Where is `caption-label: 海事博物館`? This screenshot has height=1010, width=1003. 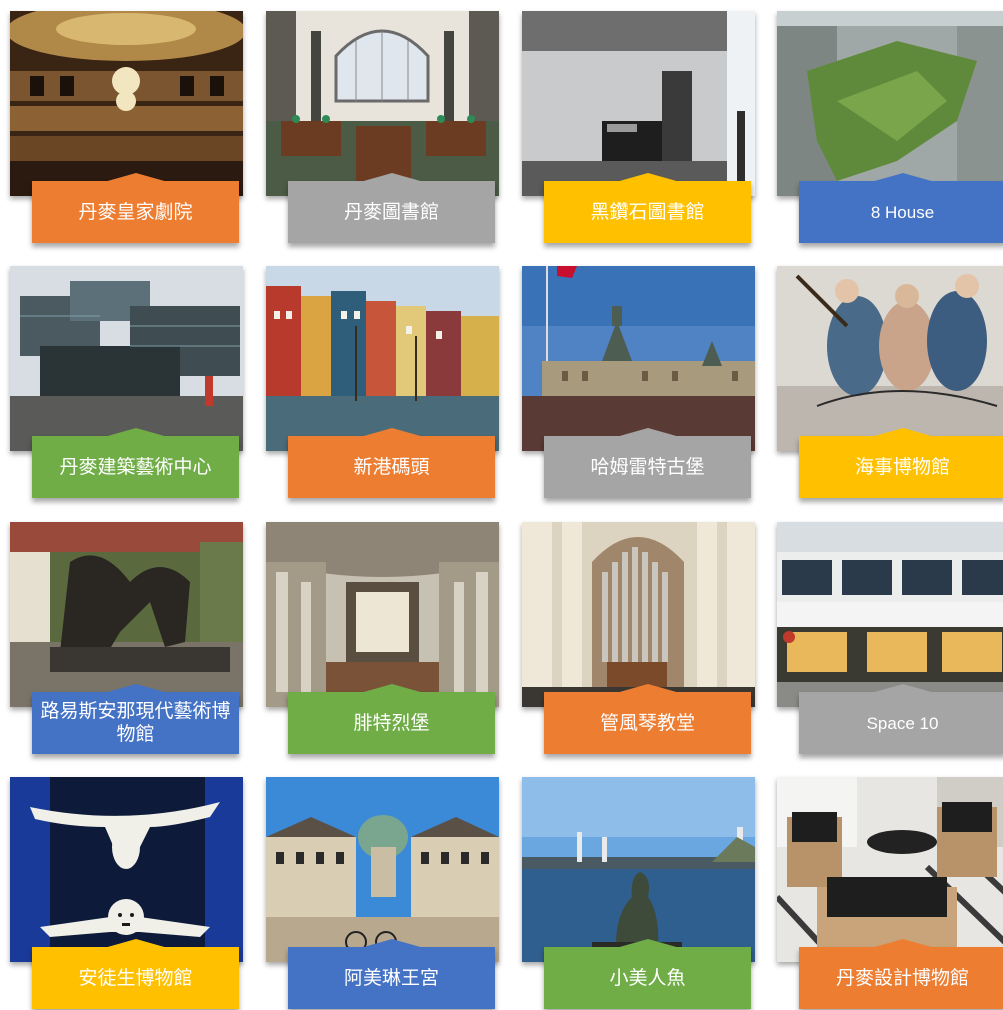
caption-label: 海事博物館 is located at coordinates (902, 466).